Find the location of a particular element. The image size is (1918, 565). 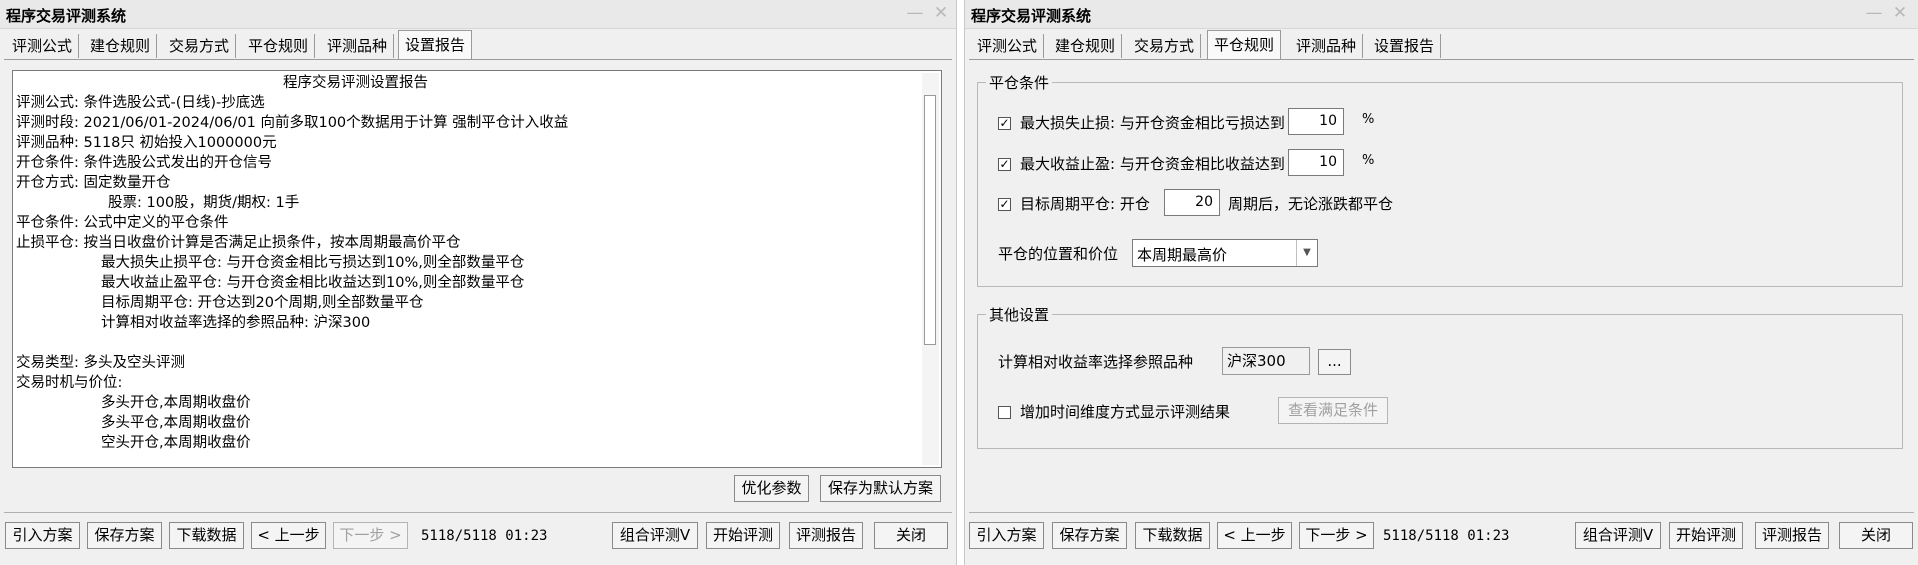

report-line: 计算相对收益率选择的参照品种: 沪深300 is located at coordinates (236, 323).